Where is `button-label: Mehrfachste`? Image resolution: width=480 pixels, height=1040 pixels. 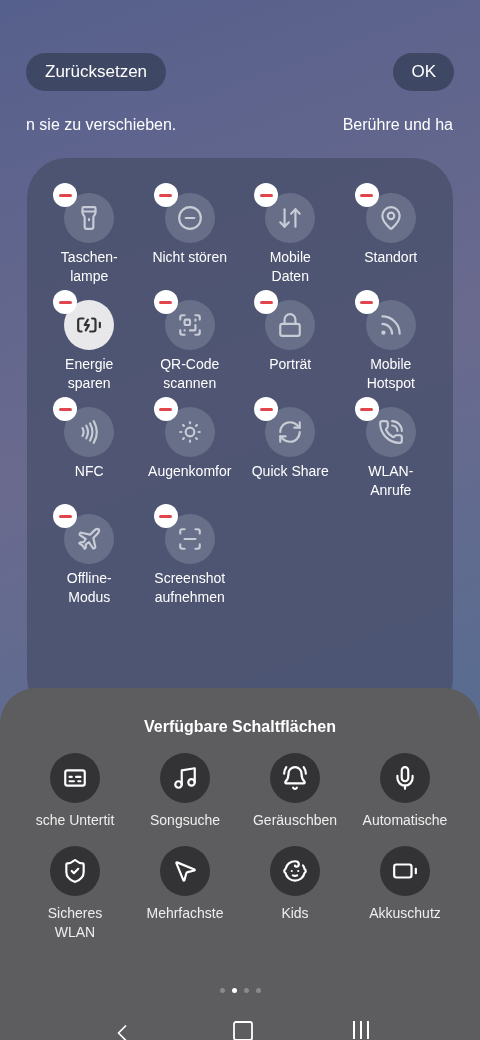 button-label: Mehrfachste is located at coordinates (185, 913).